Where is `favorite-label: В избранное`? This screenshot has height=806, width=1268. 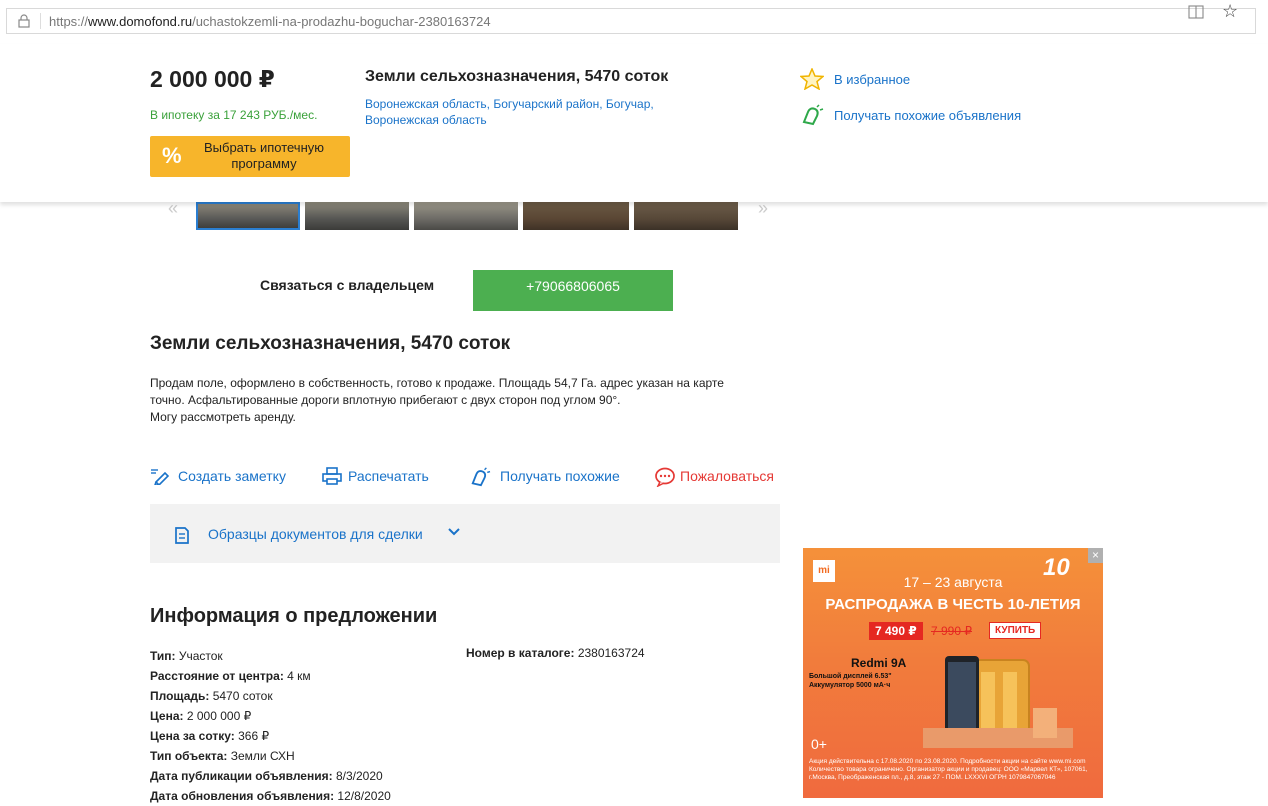
favorite-label: В избранное is located at coordinates (872, 79).